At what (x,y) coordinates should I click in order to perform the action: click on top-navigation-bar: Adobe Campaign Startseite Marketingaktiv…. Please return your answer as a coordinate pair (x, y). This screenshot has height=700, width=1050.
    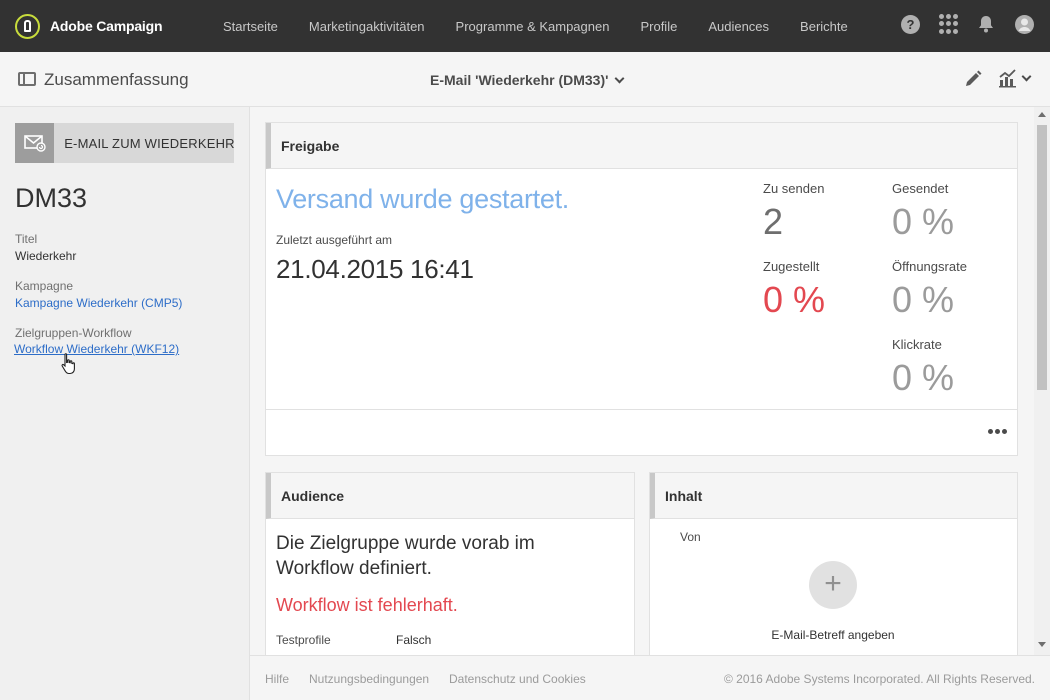
    Looking at the image, I should click on (525, 26).